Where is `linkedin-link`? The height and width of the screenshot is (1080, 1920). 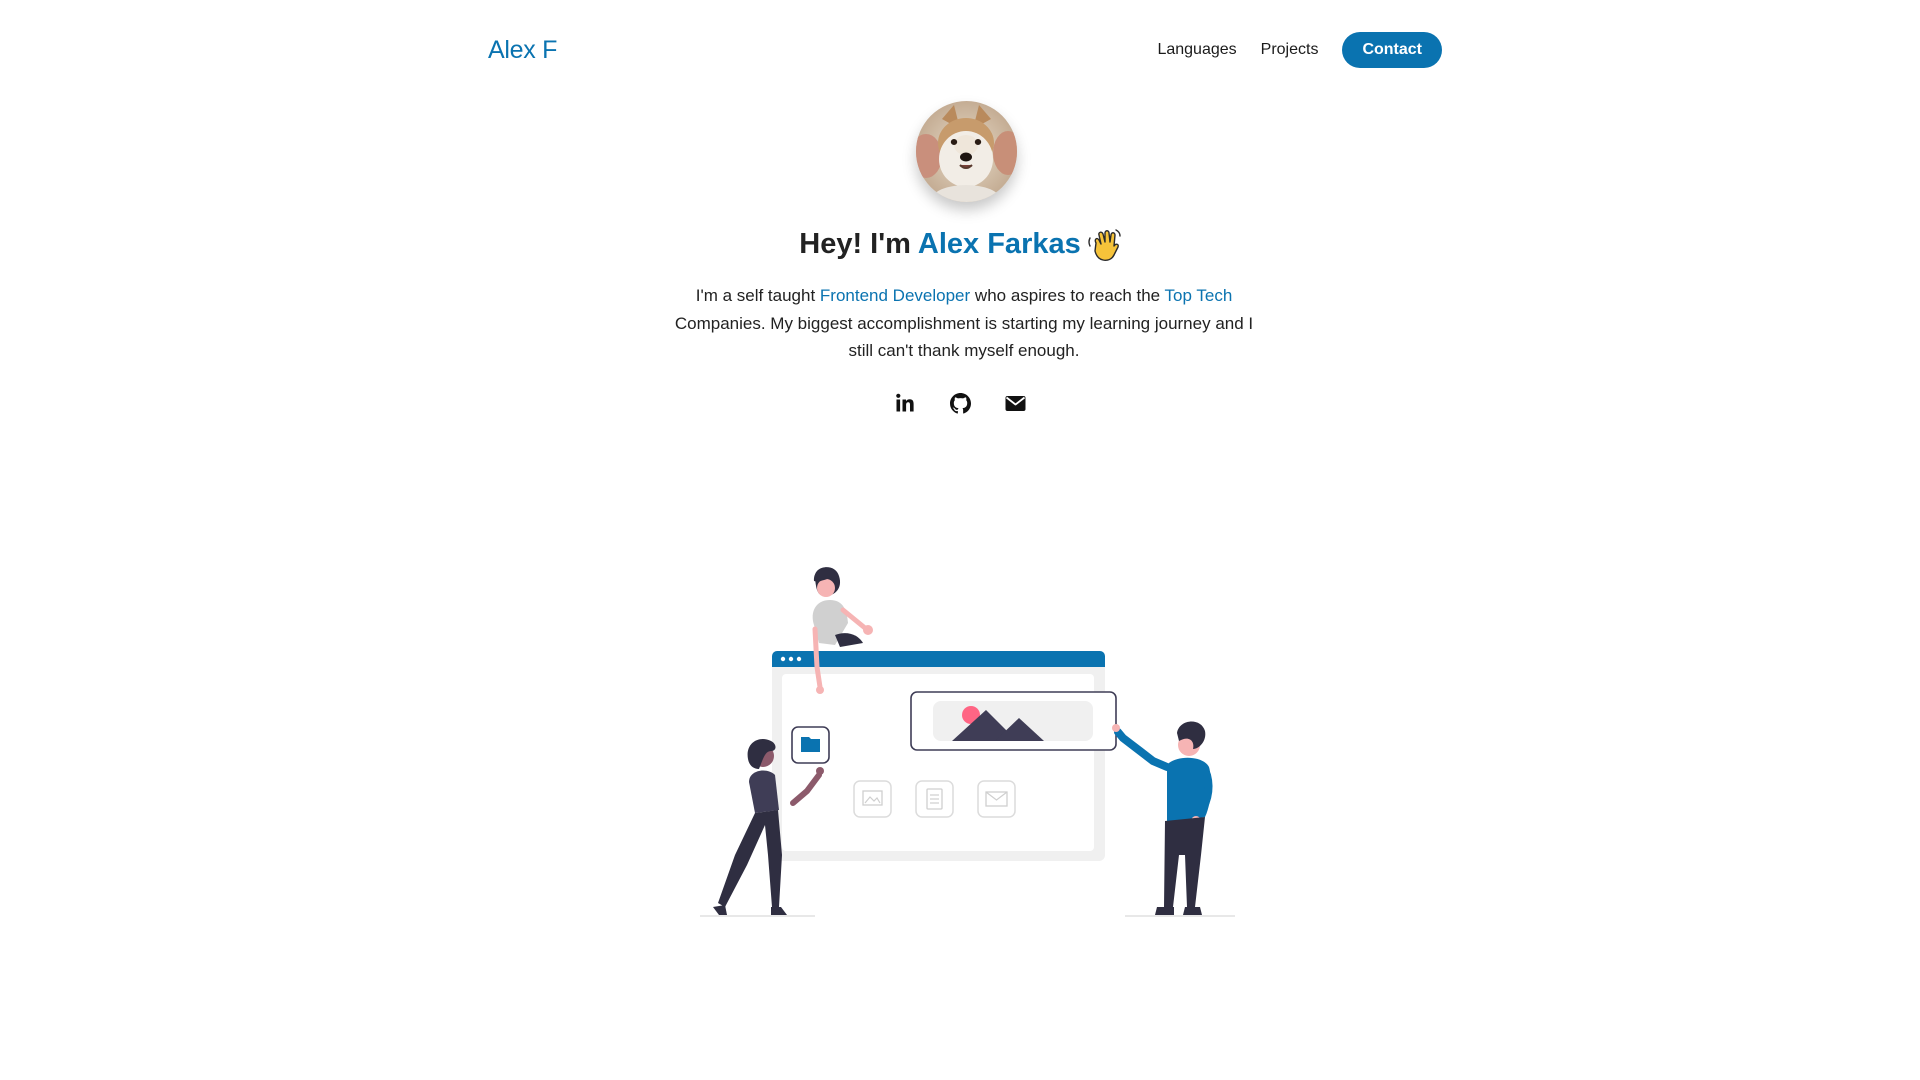
linkedin-link is located at coordinates (905, 403).